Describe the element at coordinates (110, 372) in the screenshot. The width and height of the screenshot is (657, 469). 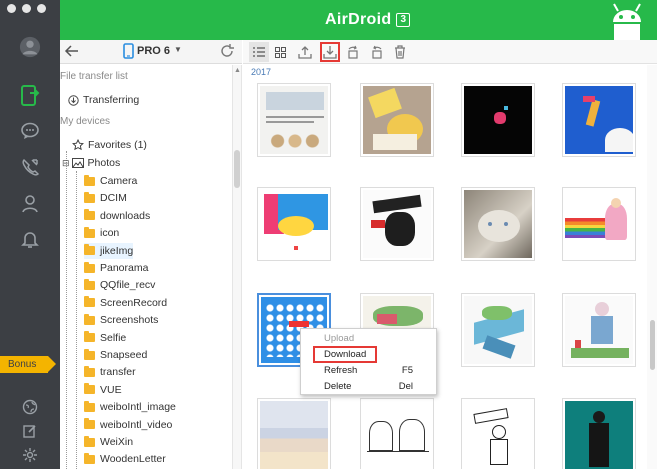
I see `folder-item: transfer` at that location.